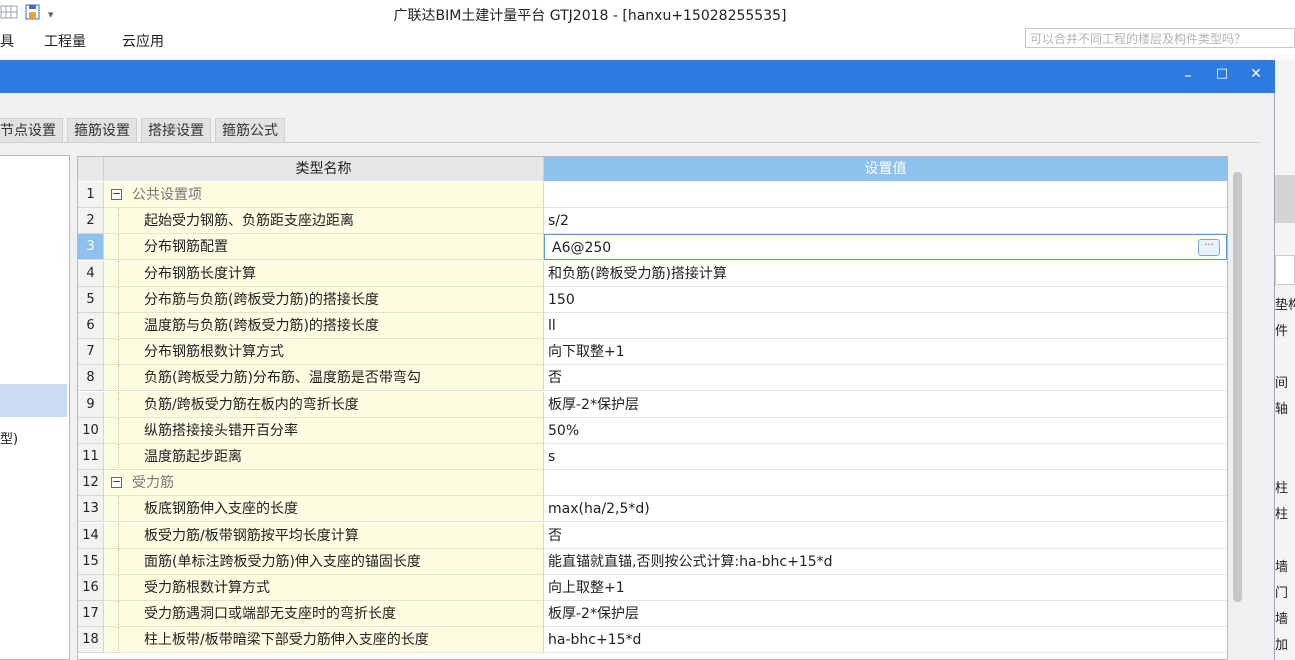 The image size is (1295, 660). I want to click on menu-item-tools: 具, so click(7, 41).